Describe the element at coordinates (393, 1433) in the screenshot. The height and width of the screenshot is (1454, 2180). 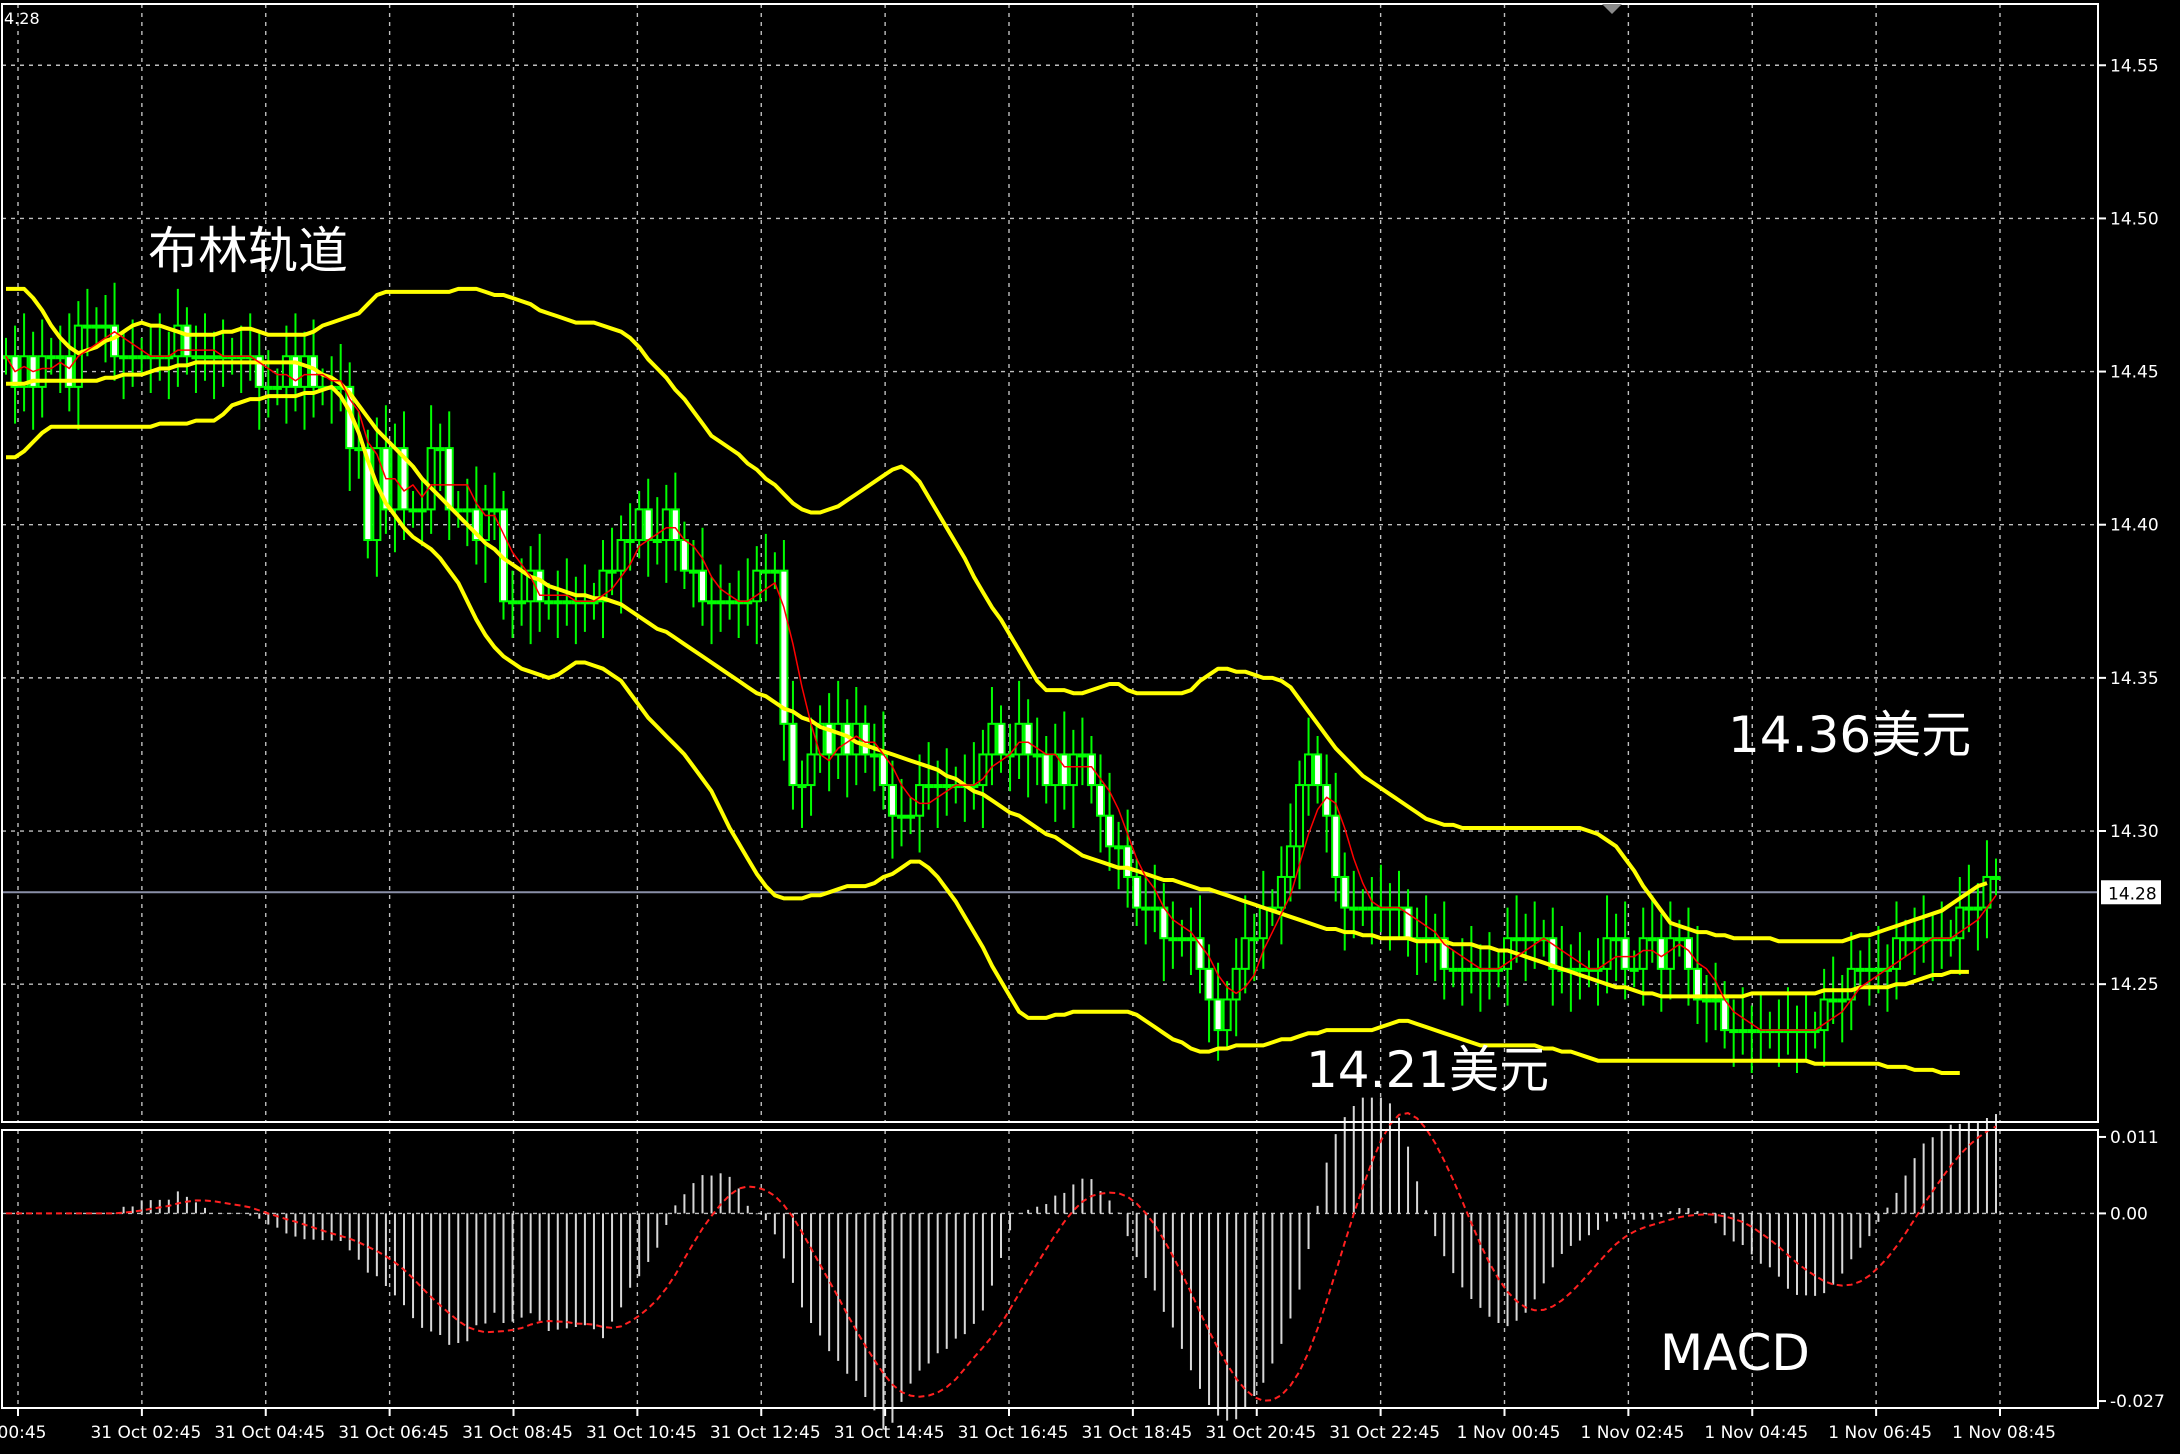
I see `x-tick-label: 31 Oct 06:45` at that location.